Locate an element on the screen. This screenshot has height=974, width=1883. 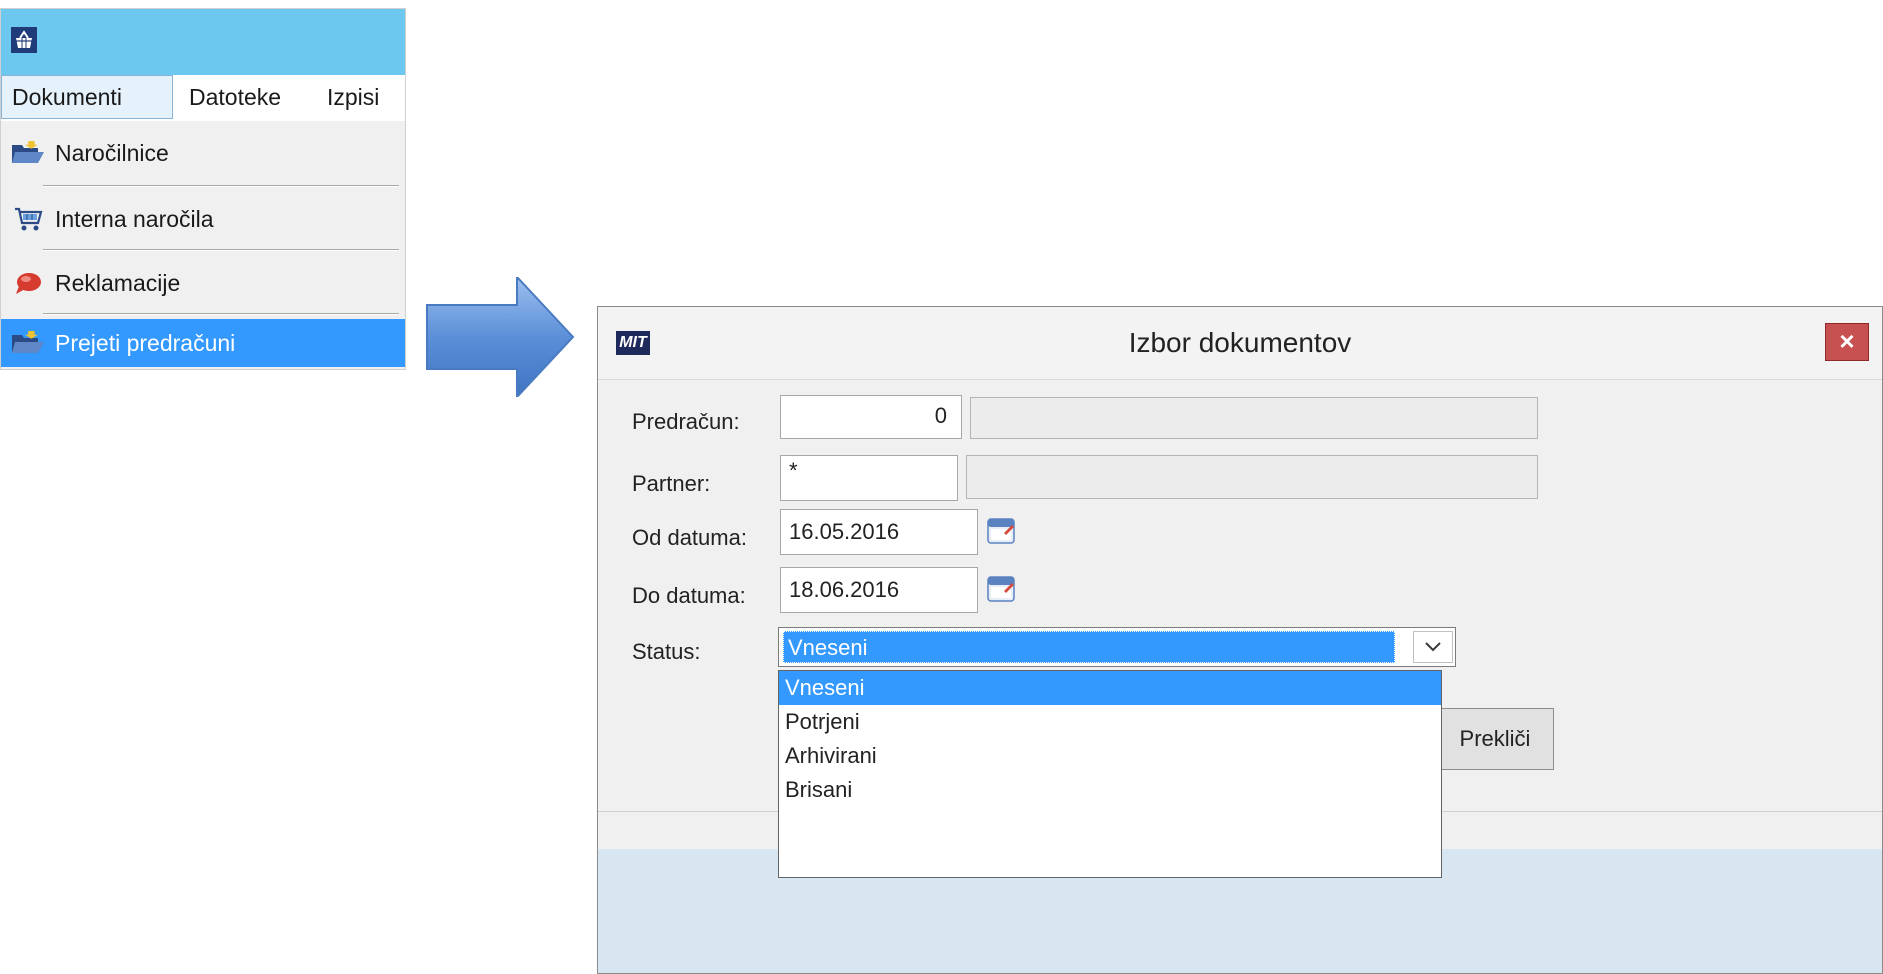
do-datuma-input: 18.06.2016 is located at coordinates (879, 590).